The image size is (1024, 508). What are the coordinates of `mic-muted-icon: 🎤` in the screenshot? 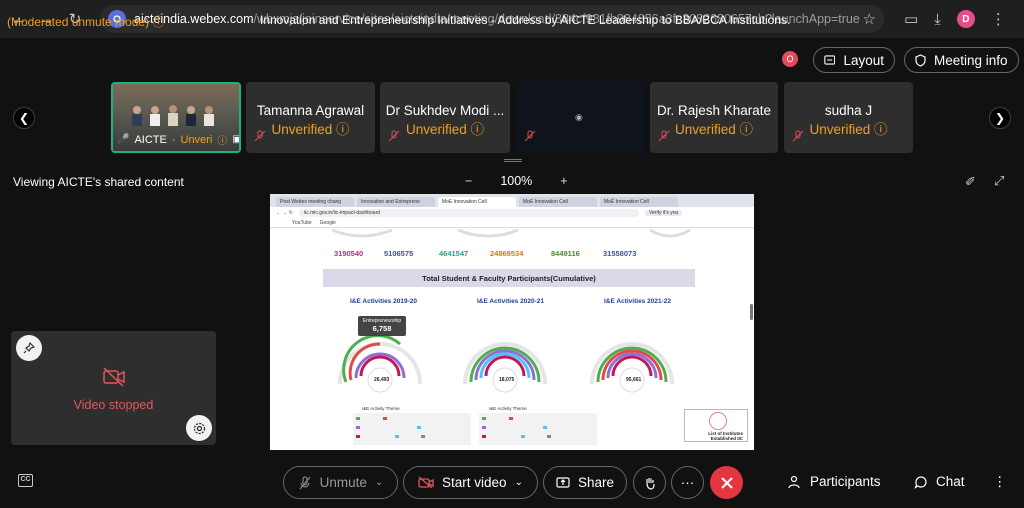 It's located at (123, 139).